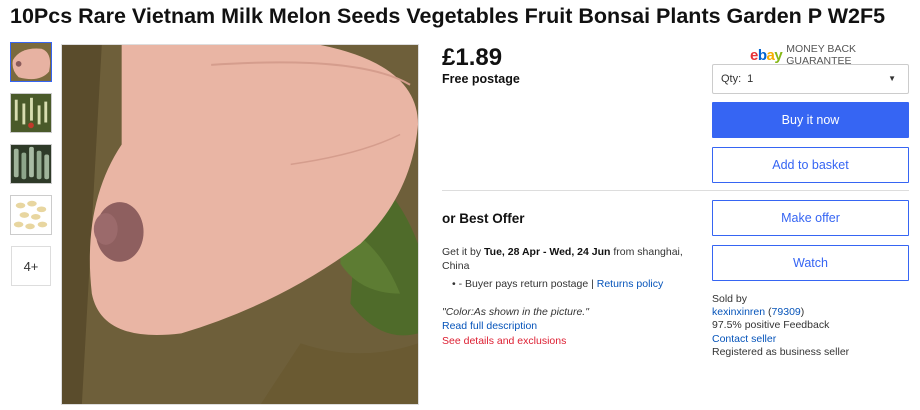 This screenshot has width=920, height=410. I want to click on watch-button: Watch, so click(810, 263).